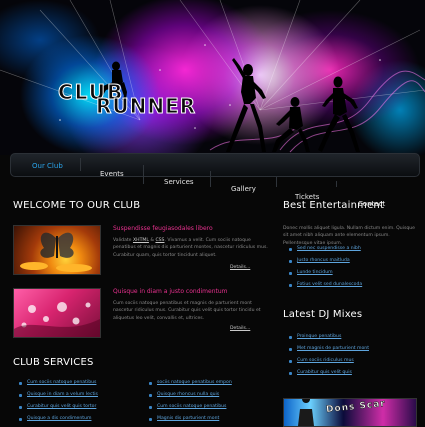  I want to click on list-item-link: Quisque rhoncus nulla quis, so click(188, 394).